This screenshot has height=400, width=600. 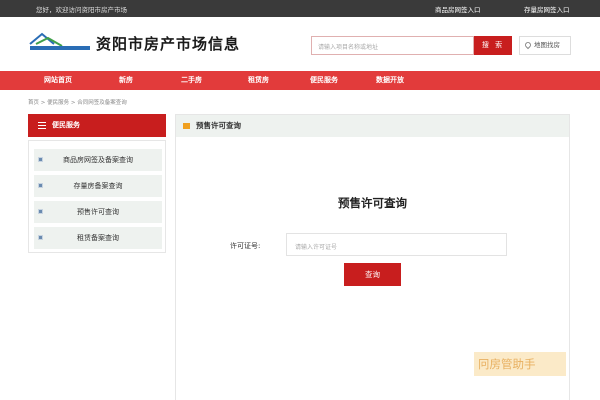 I want to click on sidebar-list: 商品房网签及备案查询 存量房备案查询 预售许可查询 租赁备案查询, so click(x=97, y=196).